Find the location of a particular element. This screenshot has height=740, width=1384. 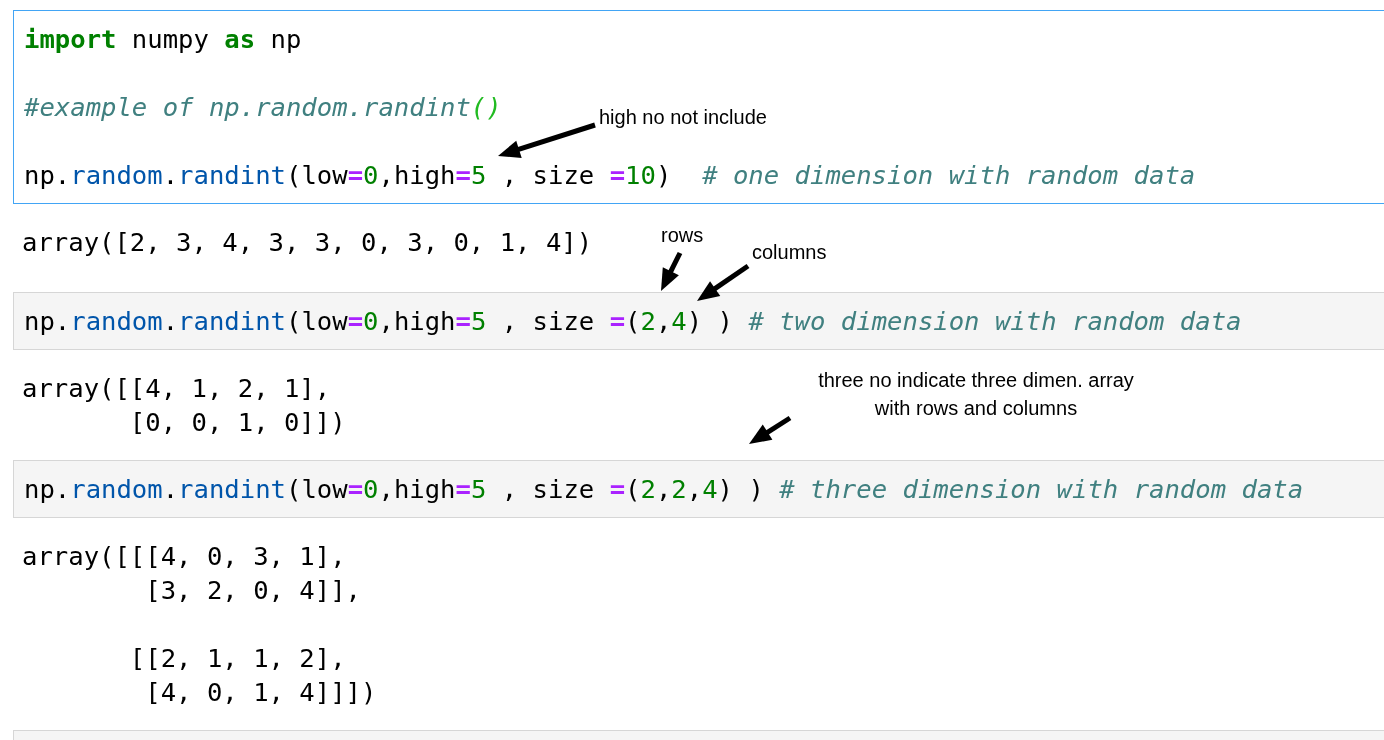

code-line: import numpy as np is located at coordinates (163, 39).